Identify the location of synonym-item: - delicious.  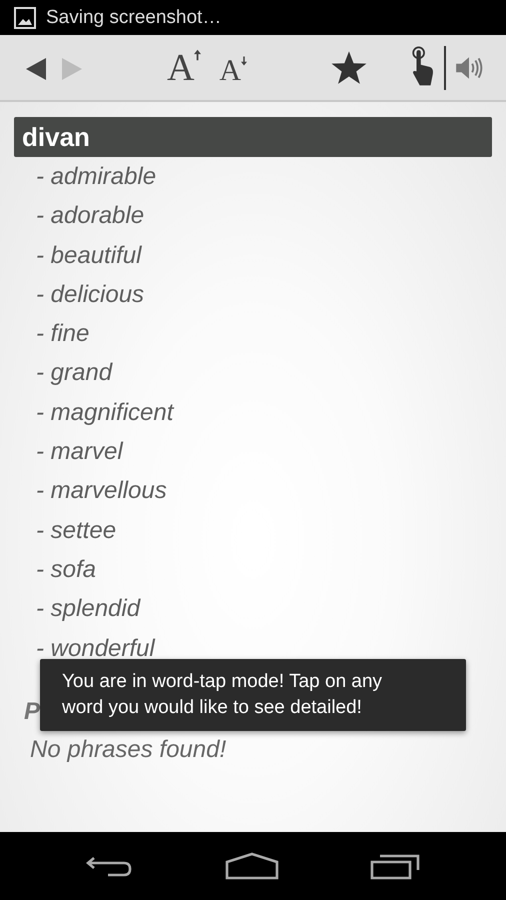
(253, 294).